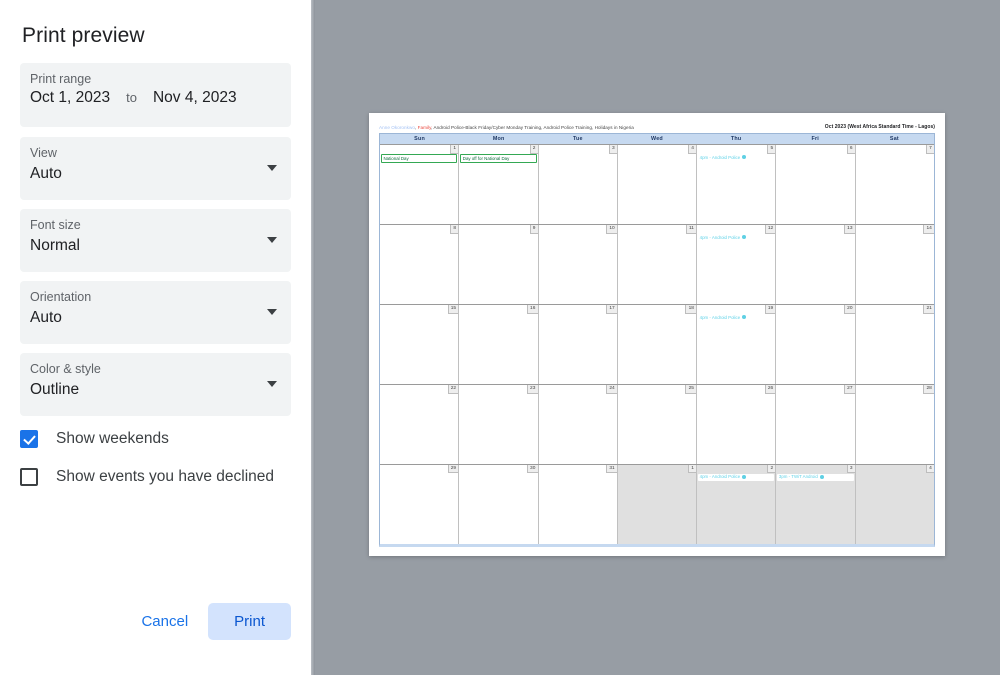 The width and height of the screenshot is (1000, 675). I want to click on day-number: 14, so click(928, 229).